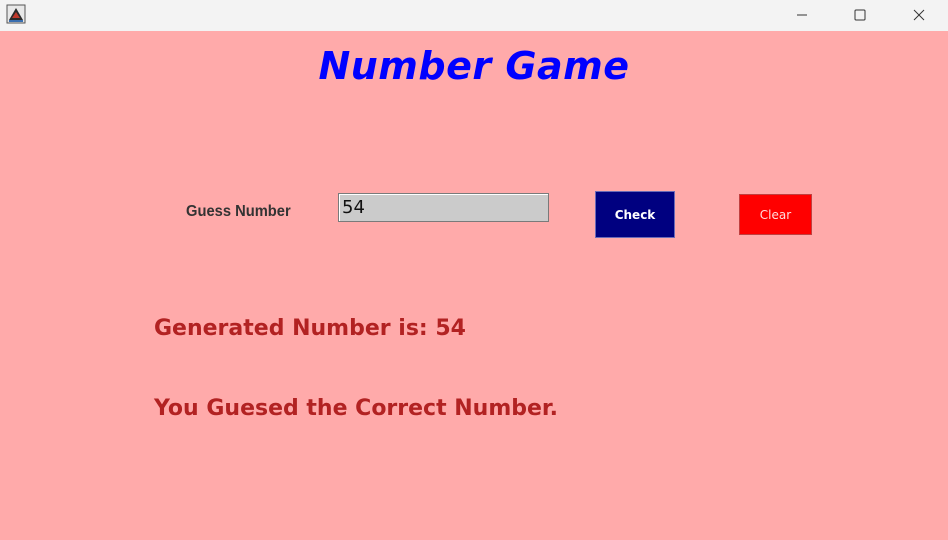  What do you see at coordinates (310, 328) in the screenshot?
I see `generated-number-text: Generated Number is: 54` at bounding box center [310, 328].